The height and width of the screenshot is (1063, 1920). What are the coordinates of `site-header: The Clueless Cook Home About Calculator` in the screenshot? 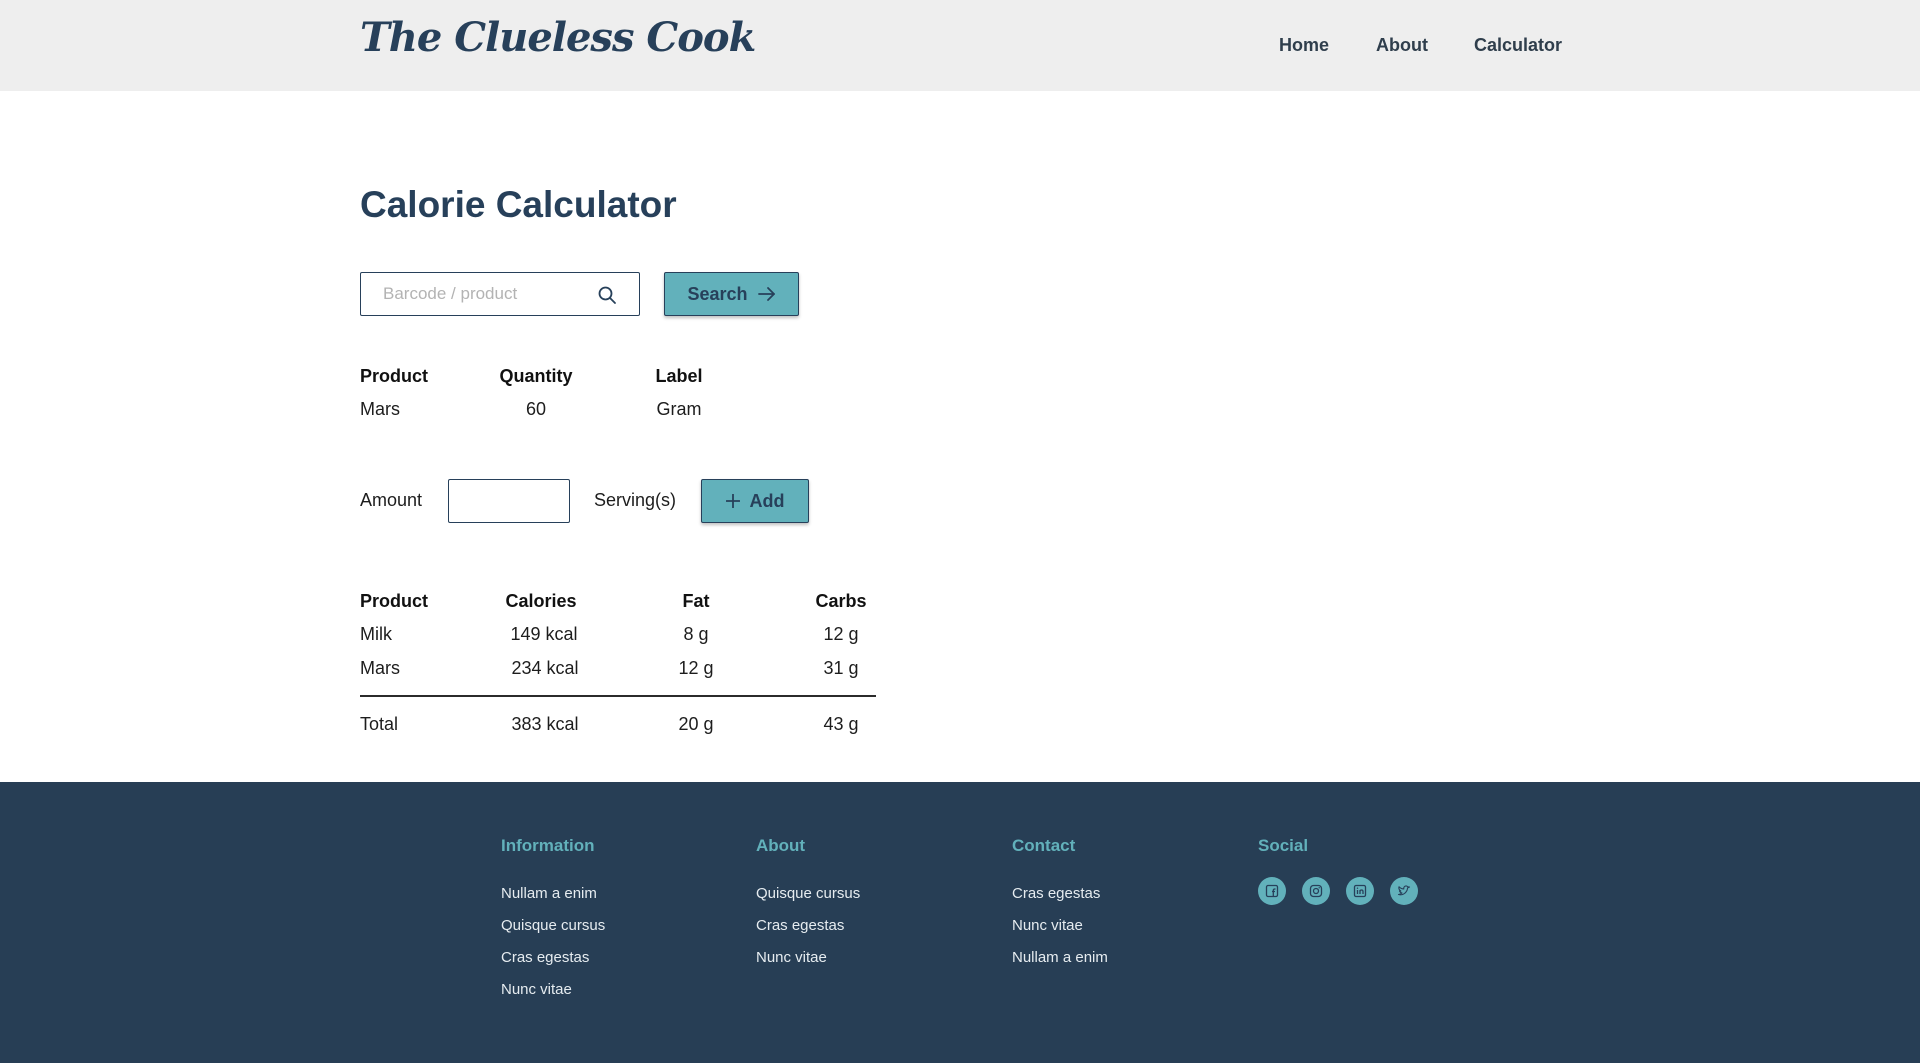 It's located at (960, 45).